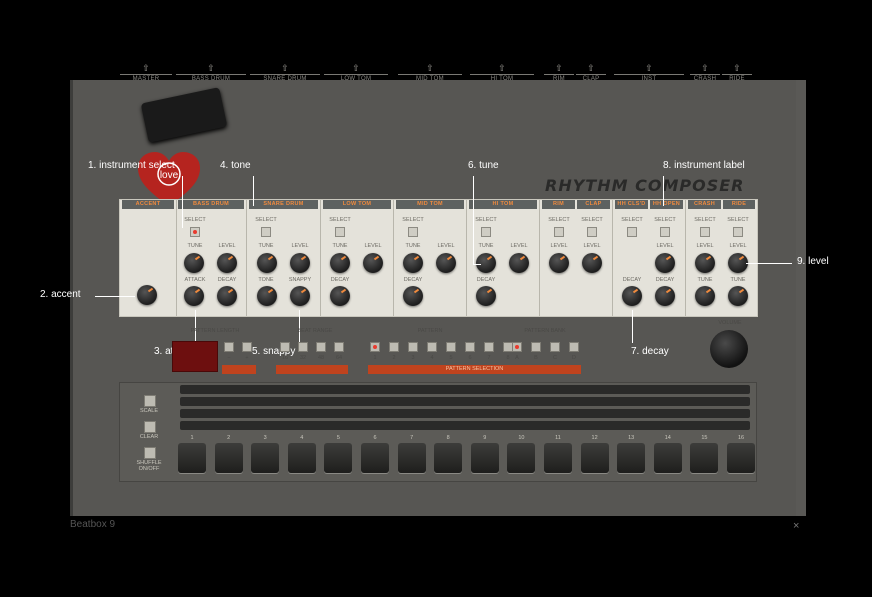 Image resolution: width=872 pixels, height=597 pixels. I want to click on pattern-bank-label: PATTERN BANK, so click(545, 331).